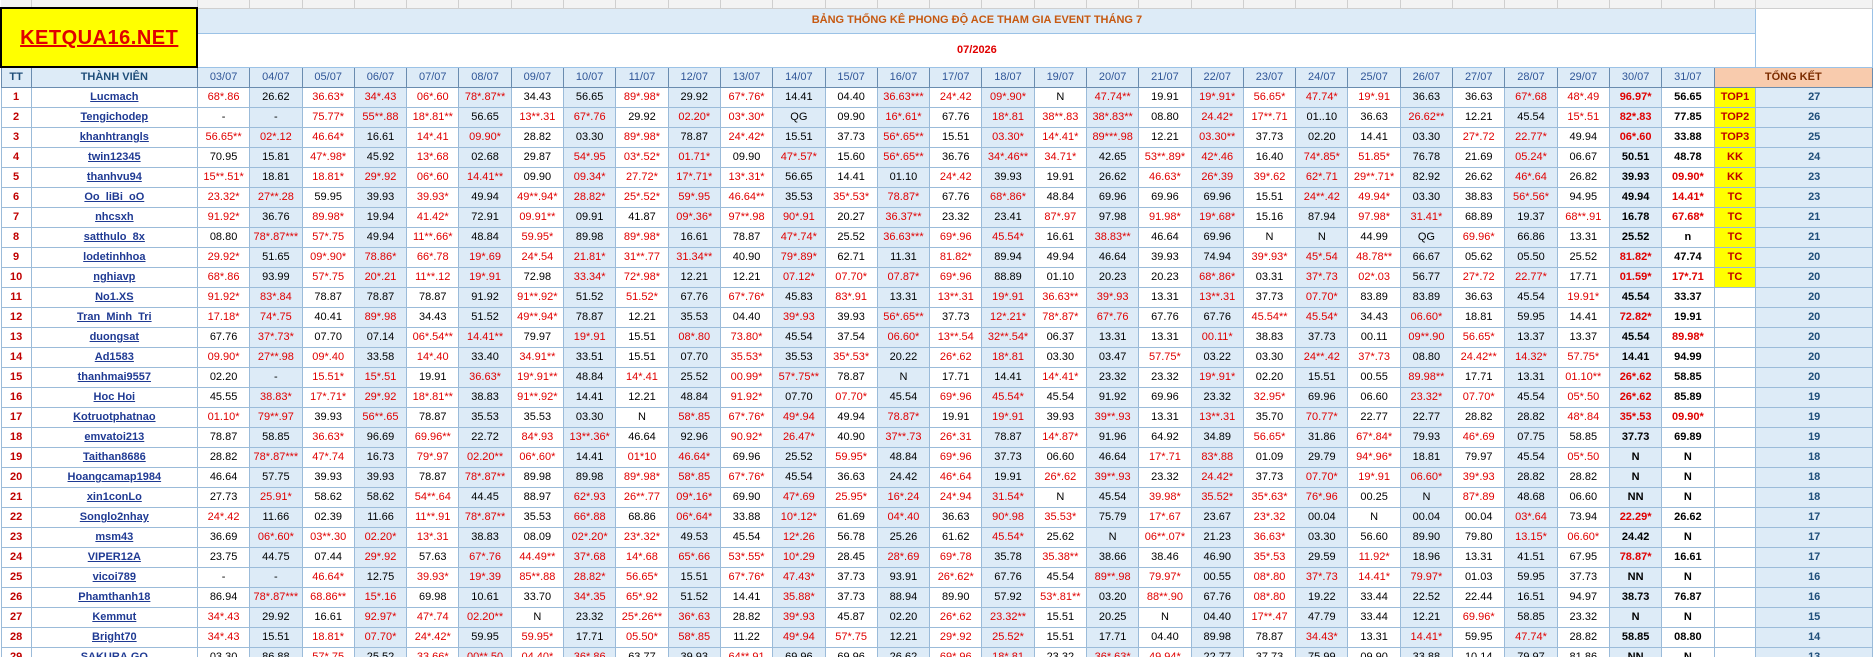 Image resolution: width=1873 pixels, height=657 pixels. Describe the element at coordinates (114, 237) in the screenshot. I see `member-name-link: satthulo_8x` at that location.